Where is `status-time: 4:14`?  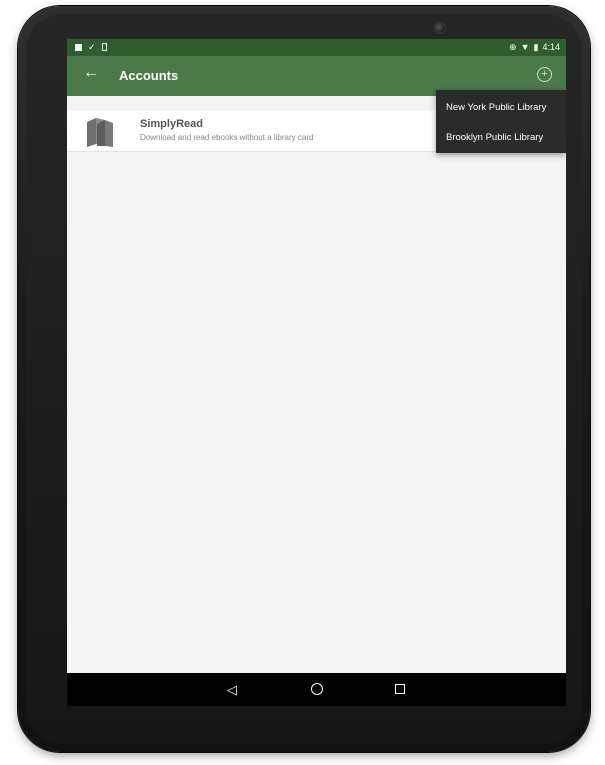 status-time: 4:14 is located at coordinates (551, 47).